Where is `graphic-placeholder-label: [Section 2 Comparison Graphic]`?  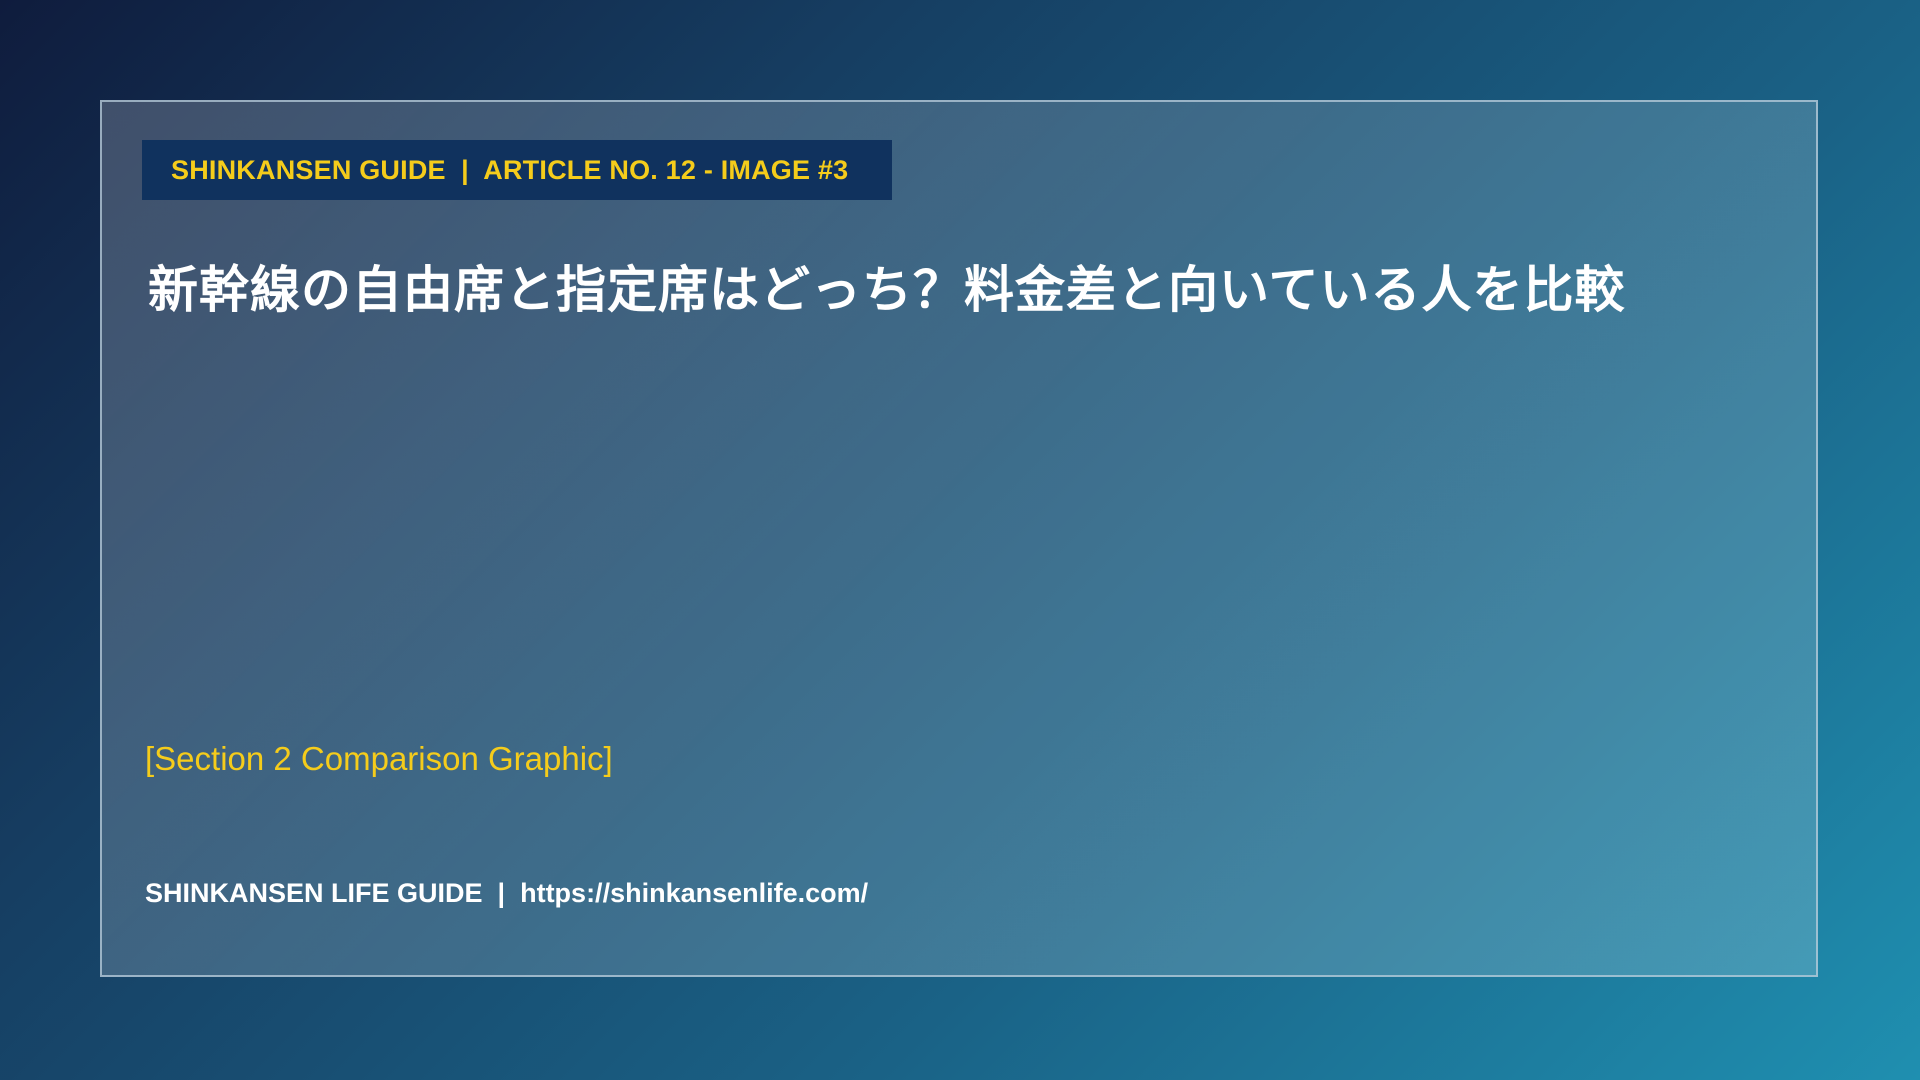
graphic-placeholder-label: [Section 2 Comparison Graphic] is located at coordinates (379, 758).